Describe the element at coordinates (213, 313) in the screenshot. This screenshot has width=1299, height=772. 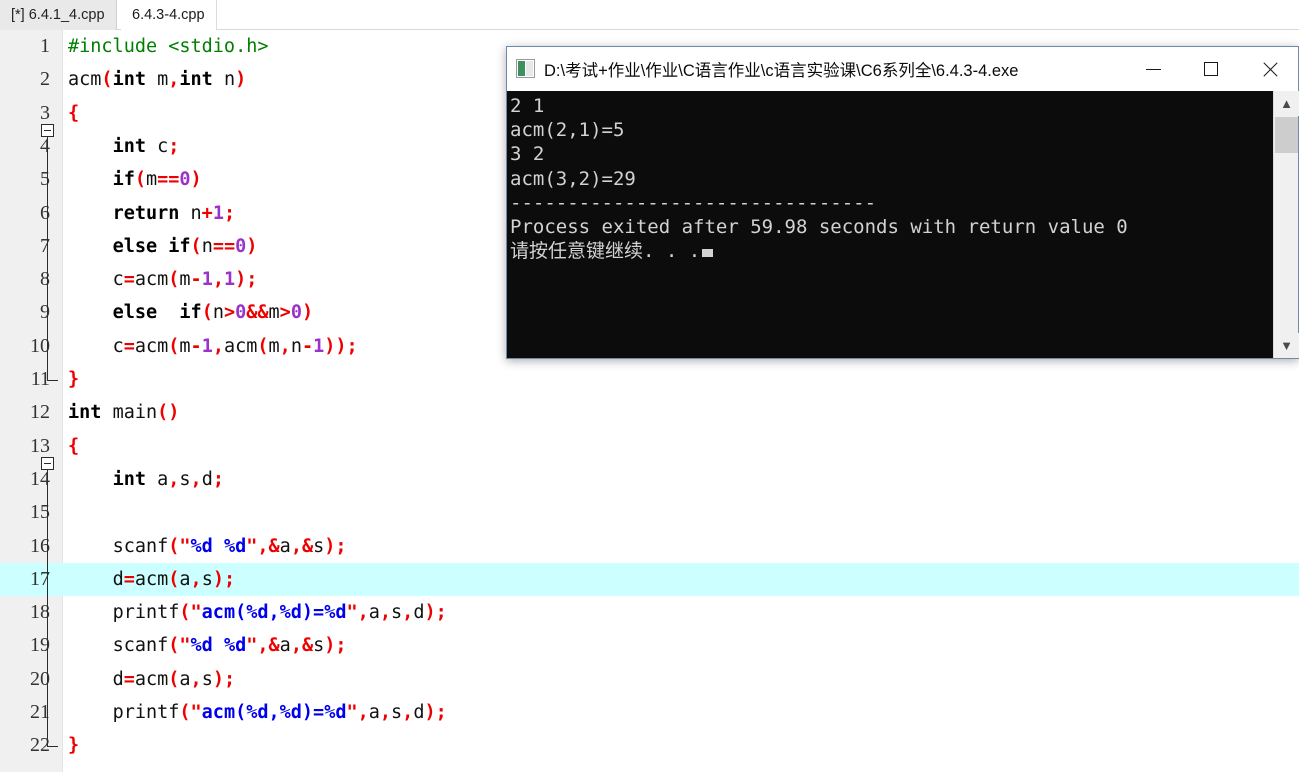
I see `line-code: else if(n>0&&m>0)` at that location.